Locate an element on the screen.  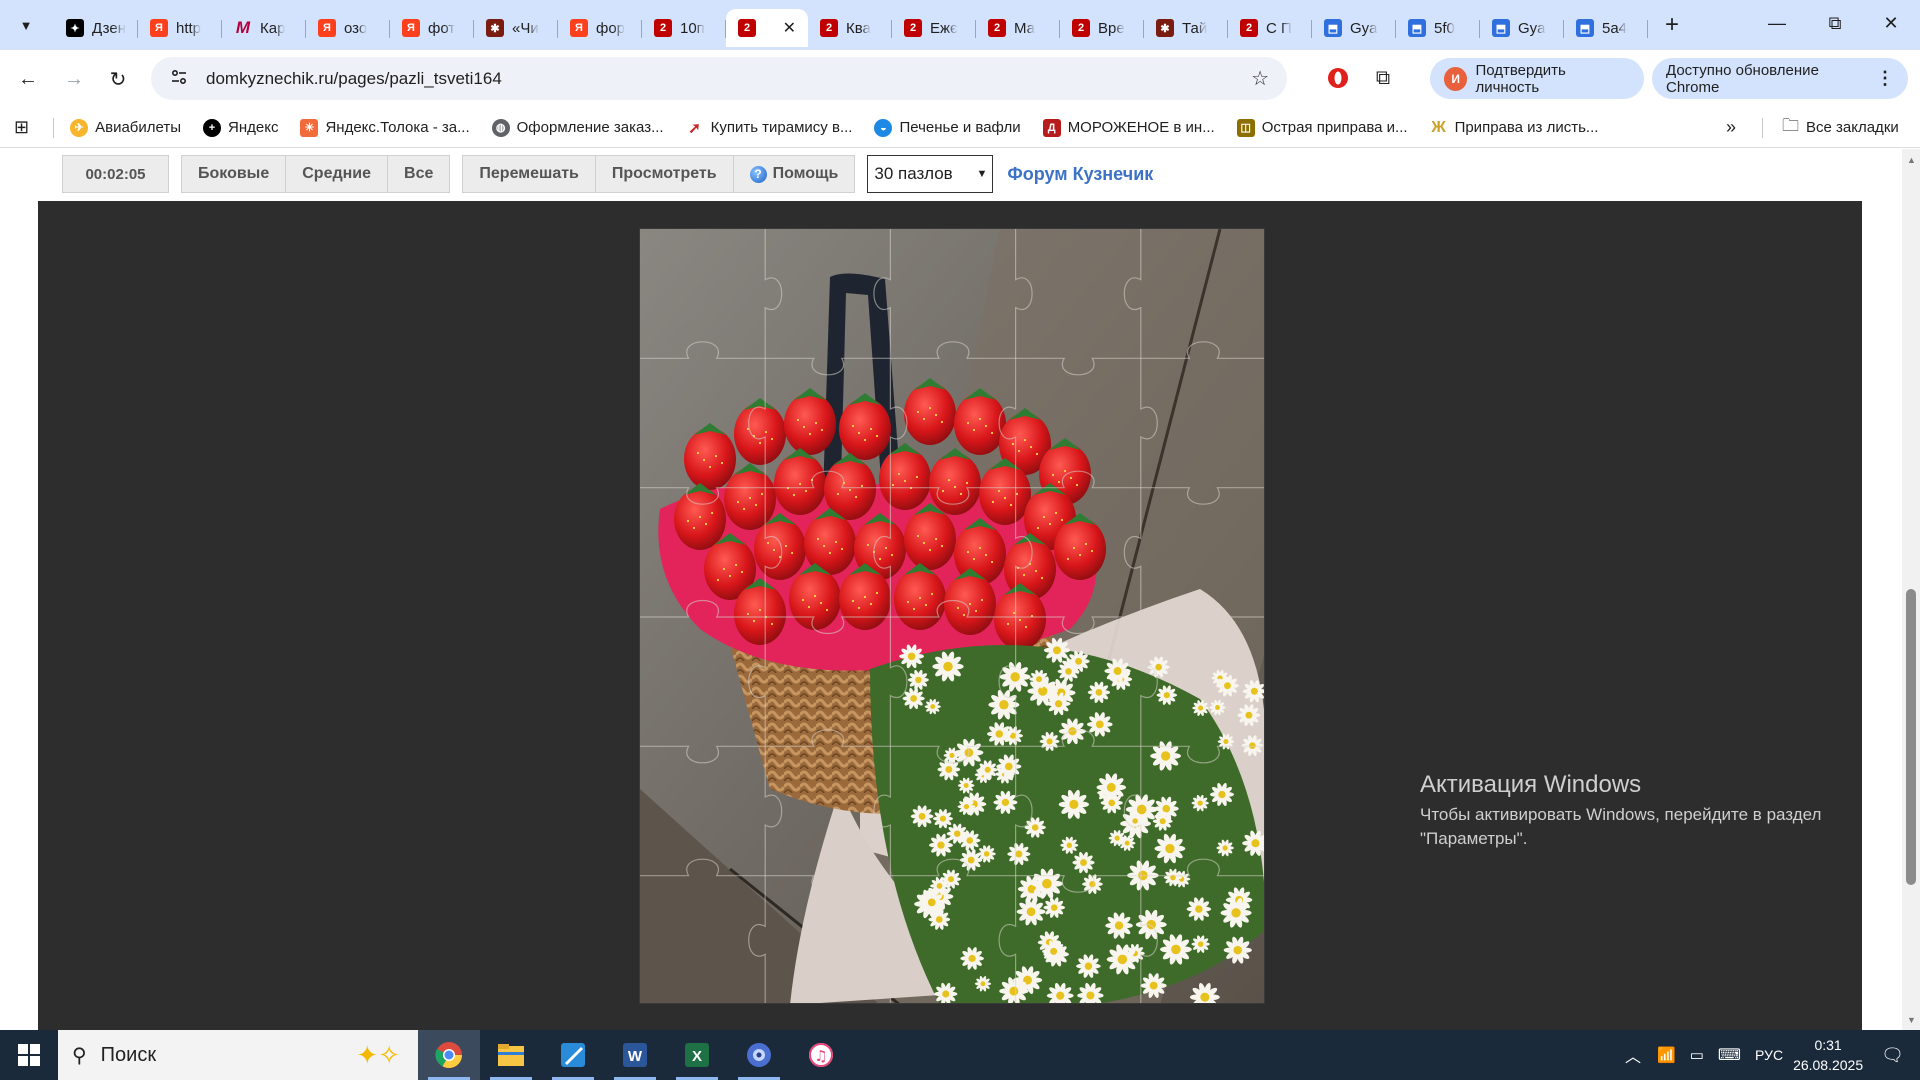
media-app-taskbar-icon is located at coordinates (759, 1055).